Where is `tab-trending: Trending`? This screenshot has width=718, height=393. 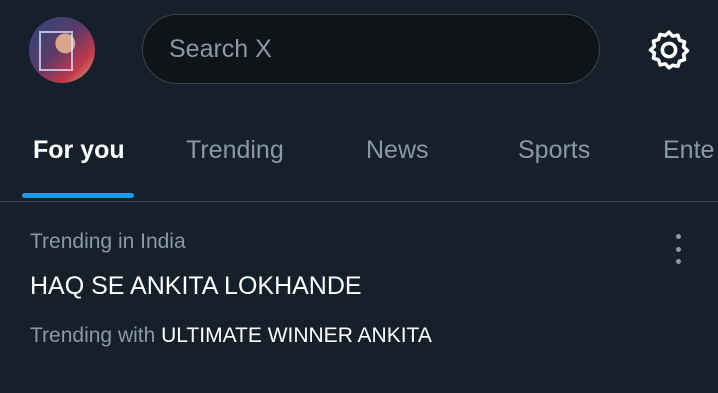
tab-trending: Trending is located at coordinates (235, 150).